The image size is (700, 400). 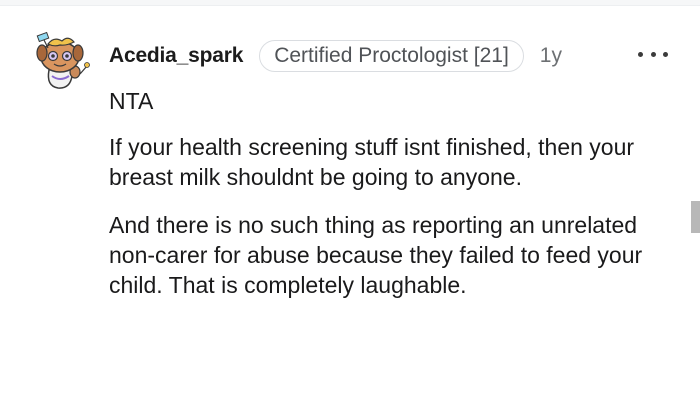 I want to click on user-flair-badge: Certified Proctologist [21], so click(x=391, y=56).